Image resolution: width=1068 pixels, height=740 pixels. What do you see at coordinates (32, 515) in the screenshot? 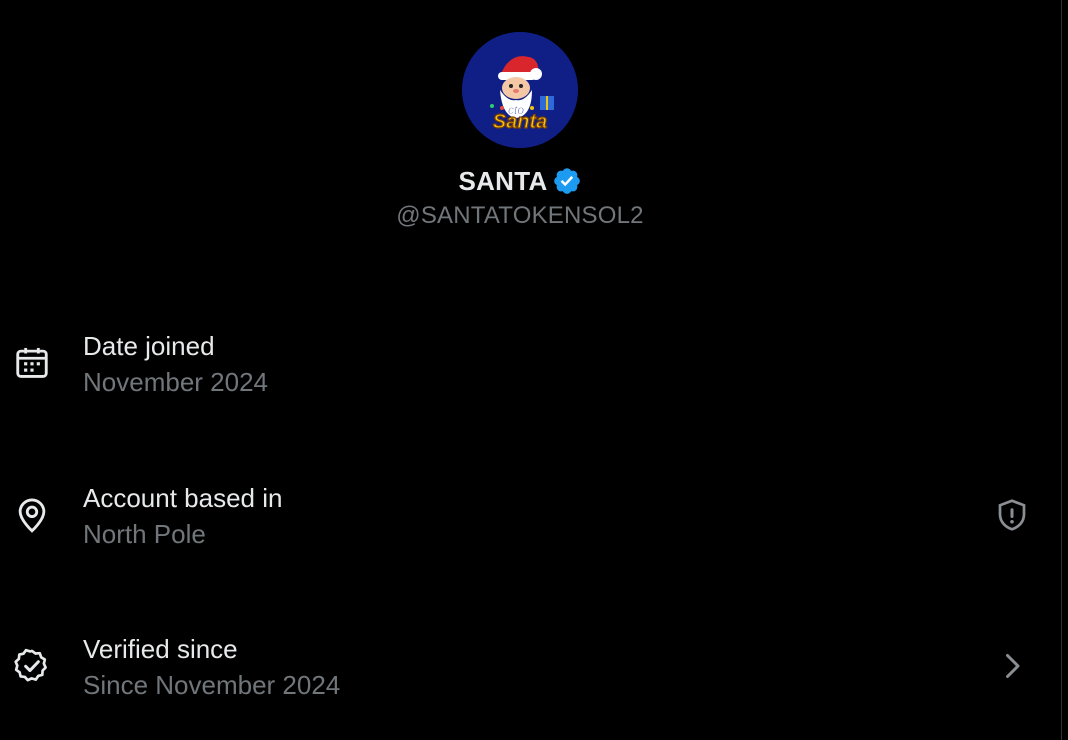
I see `location-pin-icon` at bounding box center [32, 515].